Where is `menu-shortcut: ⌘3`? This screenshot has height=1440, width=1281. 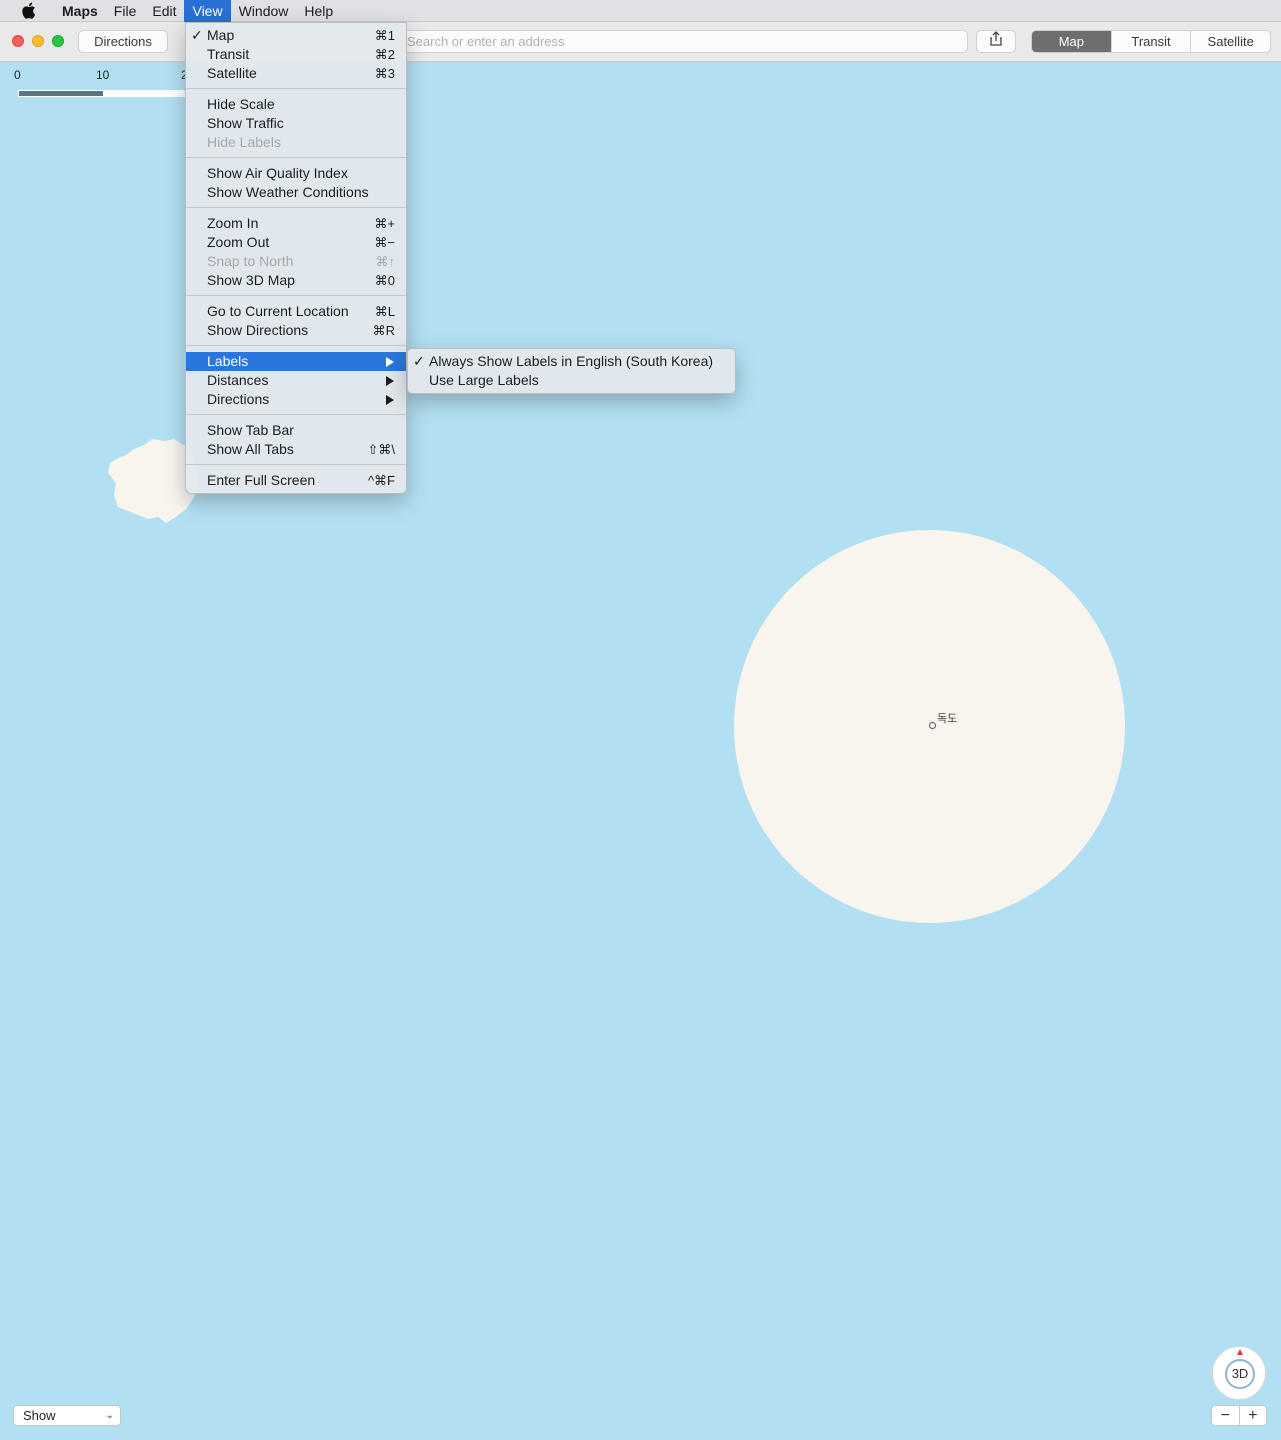
menu-shortcut: ⌘3 is located at coordinates (384, 73).